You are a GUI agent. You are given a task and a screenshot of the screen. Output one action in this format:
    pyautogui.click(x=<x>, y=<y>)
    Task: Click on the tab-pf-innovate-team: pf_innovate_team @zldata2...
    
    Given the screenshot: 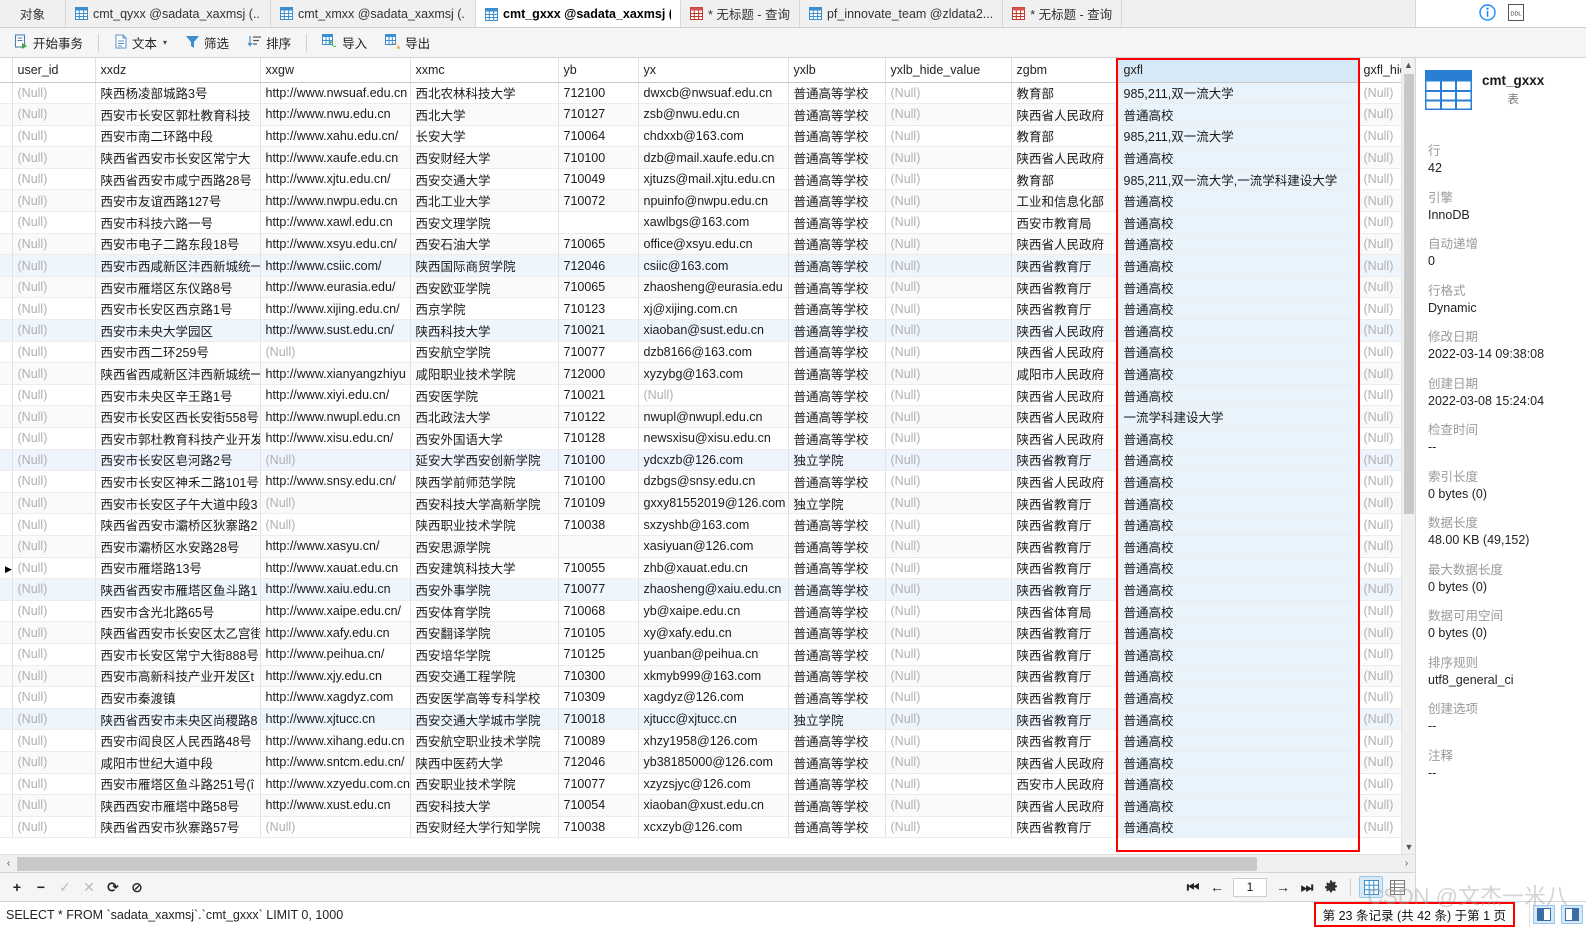 What is the action you would take?
    pyautogui.click(x=901, y=13)
    